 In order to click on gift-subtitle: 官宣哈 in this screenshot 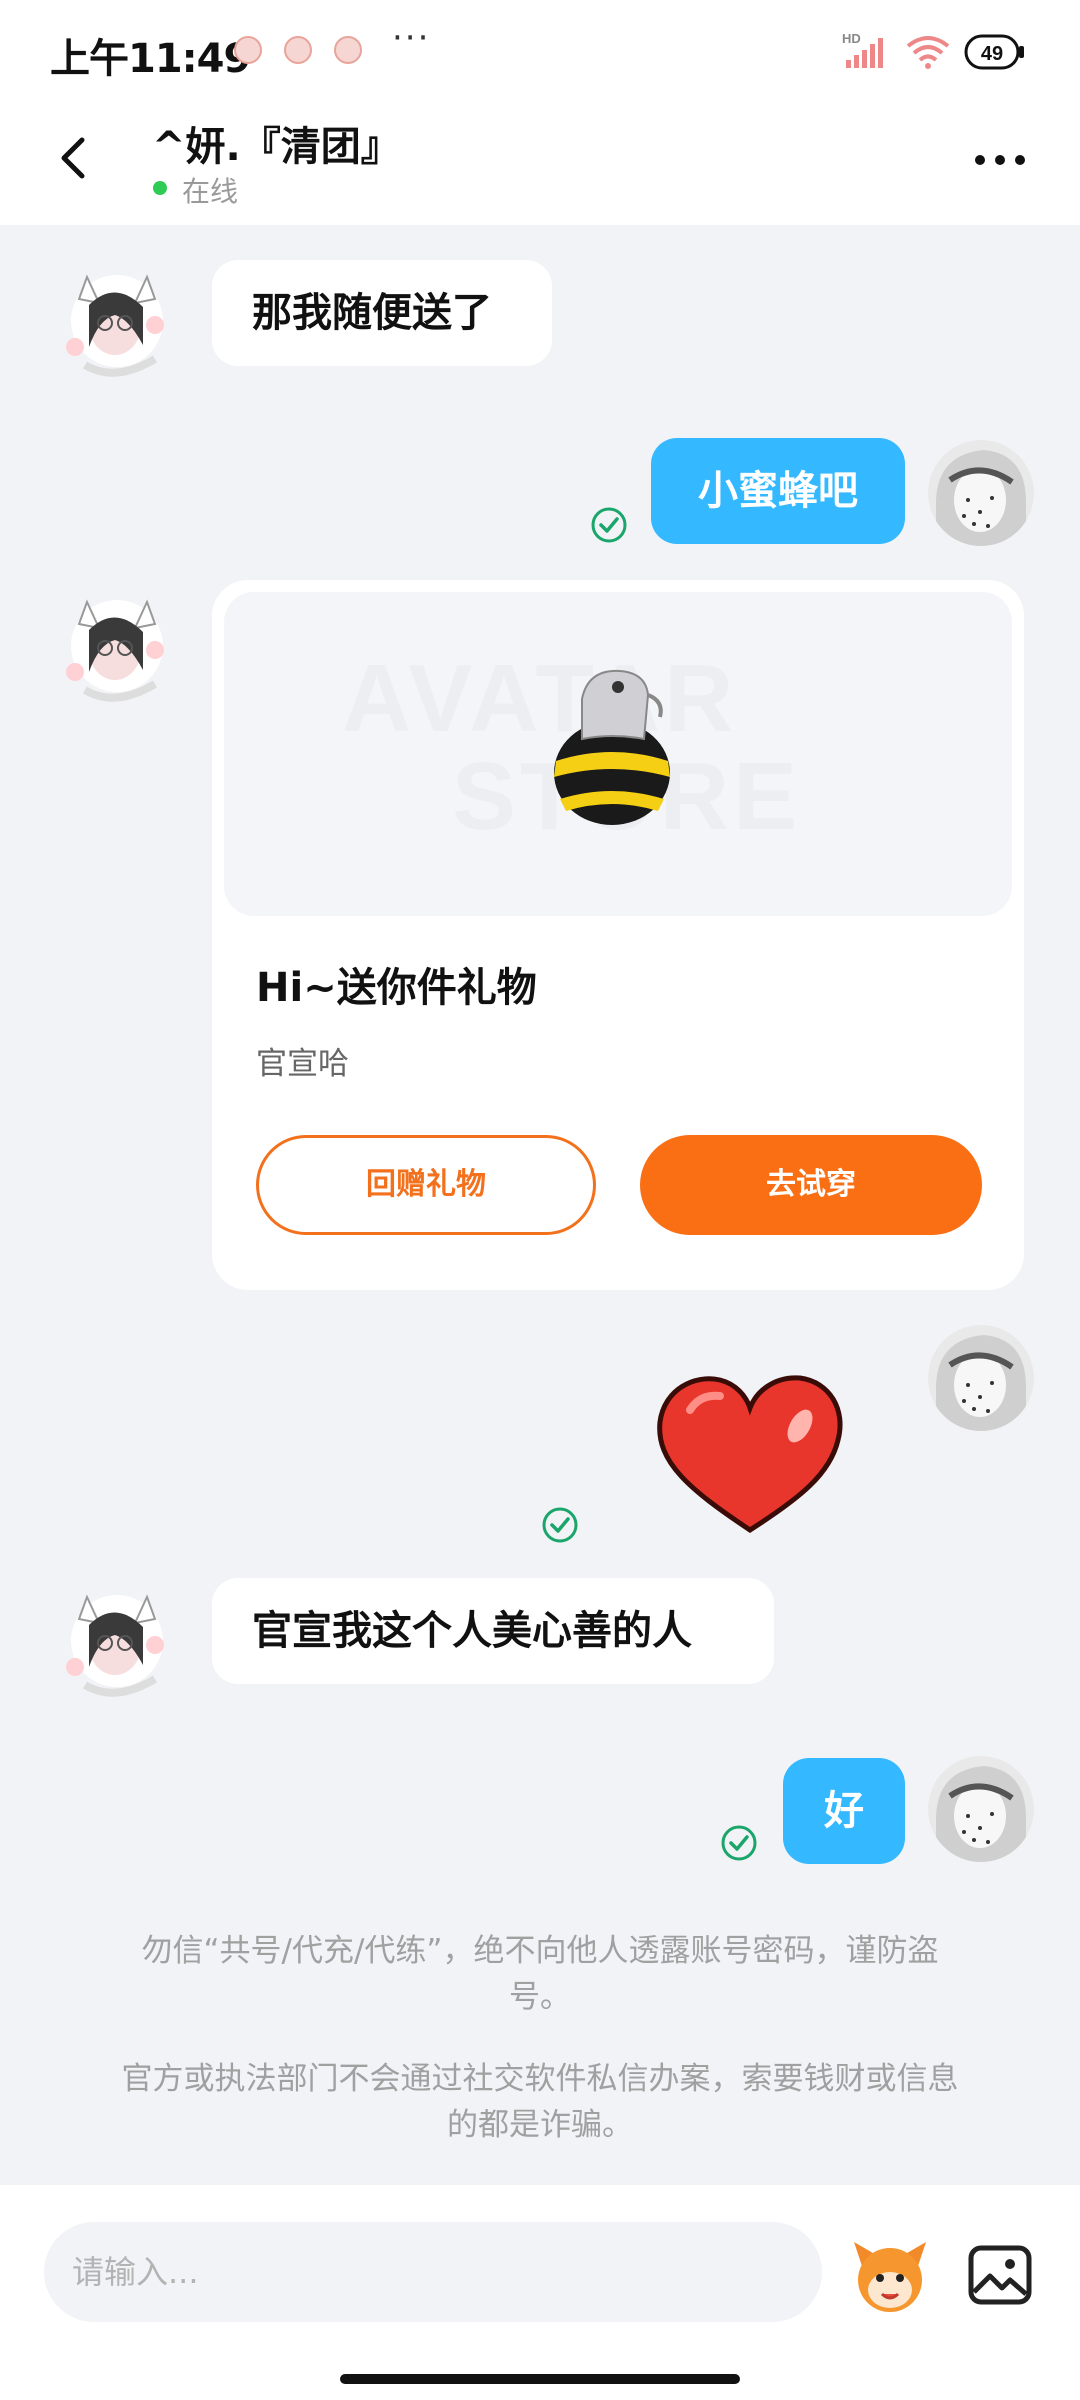, I will do `click(302, 1064)`.